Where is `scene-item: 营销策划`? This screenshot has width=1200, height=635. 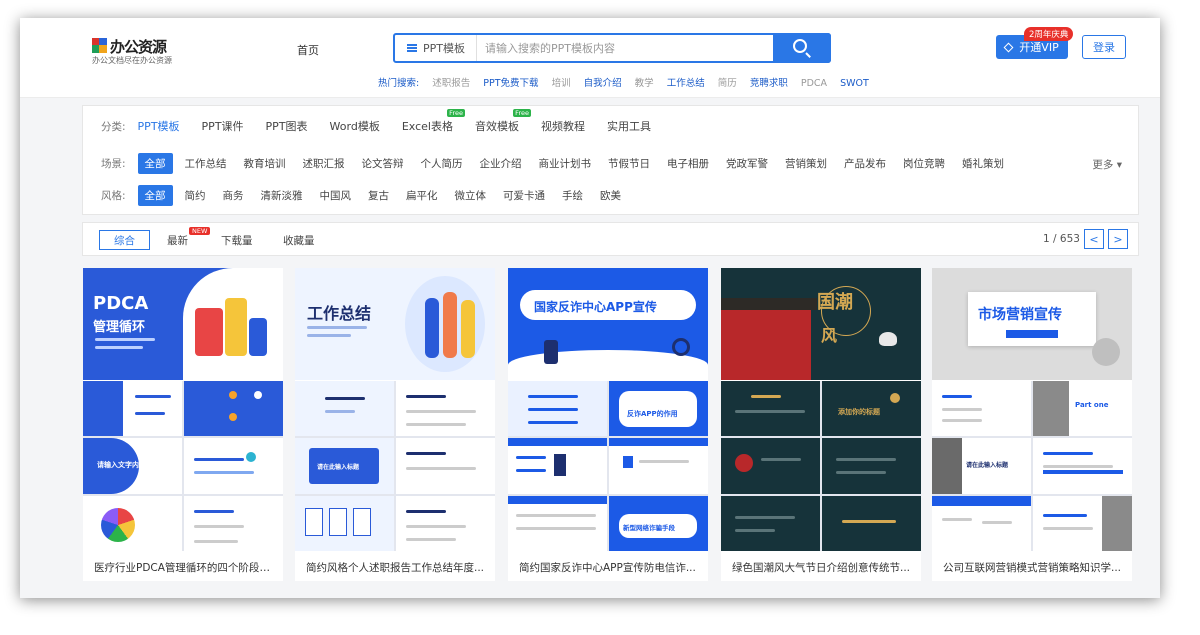 scene-item: 营销策划 is located at coordinates (806, 163).